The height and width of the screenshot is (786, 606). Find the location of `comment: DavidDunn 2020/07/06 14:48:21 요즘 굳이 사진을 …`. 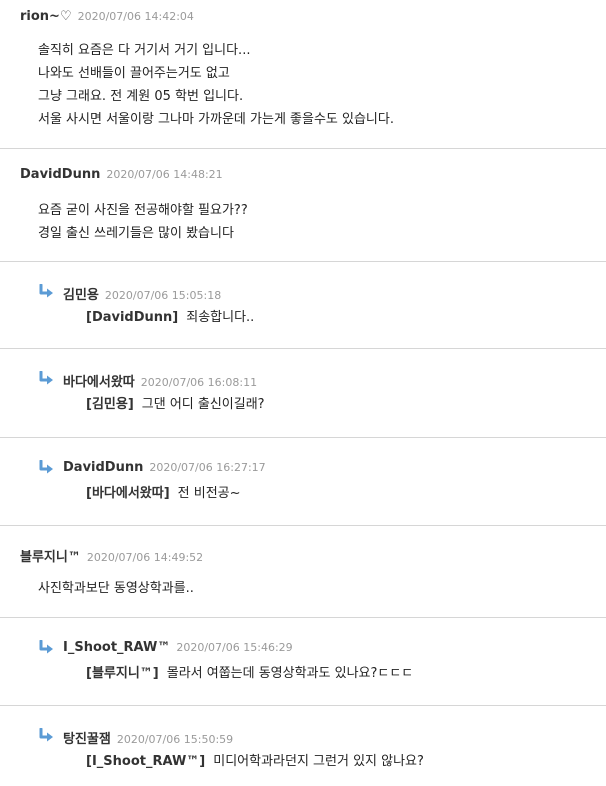

comment: DavidDunn 2020/07/06 14:48:21 요즘 굳이 사진을 … is located at coordinates (303, 205).